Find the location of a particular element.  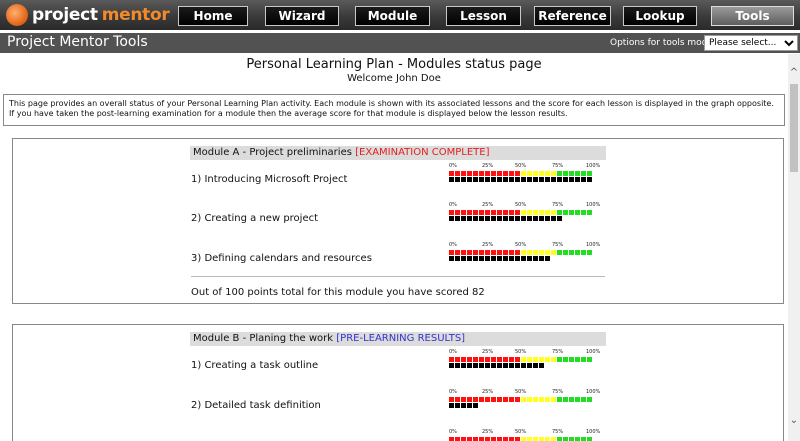

nav-tools-button: Tools is located at coordinates (752, 16).